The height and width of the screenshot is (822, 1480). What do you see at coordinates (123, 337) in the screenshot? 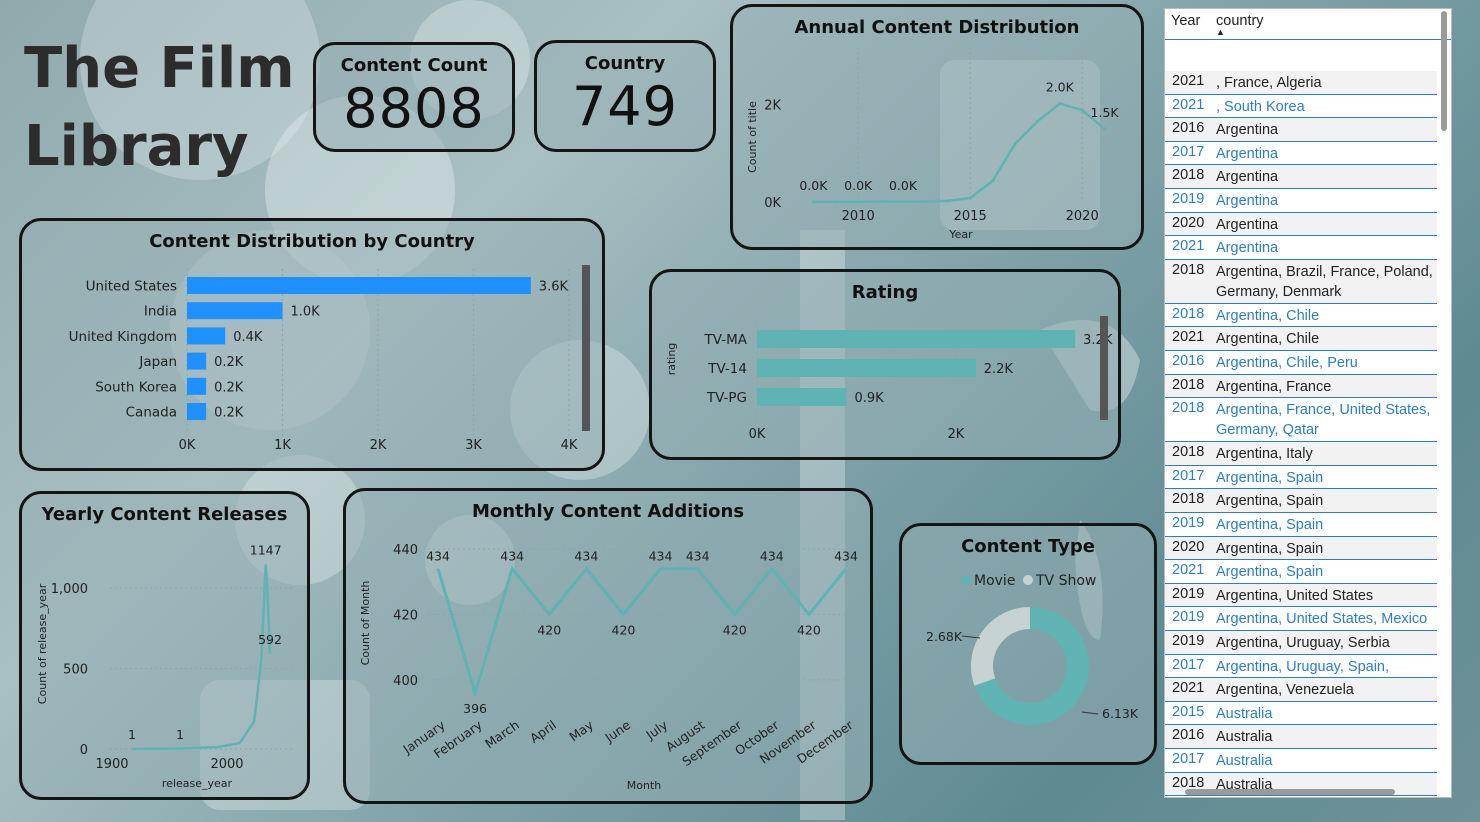
I see `country-category-label: United Kingdom` at bounding box center [123, 337].